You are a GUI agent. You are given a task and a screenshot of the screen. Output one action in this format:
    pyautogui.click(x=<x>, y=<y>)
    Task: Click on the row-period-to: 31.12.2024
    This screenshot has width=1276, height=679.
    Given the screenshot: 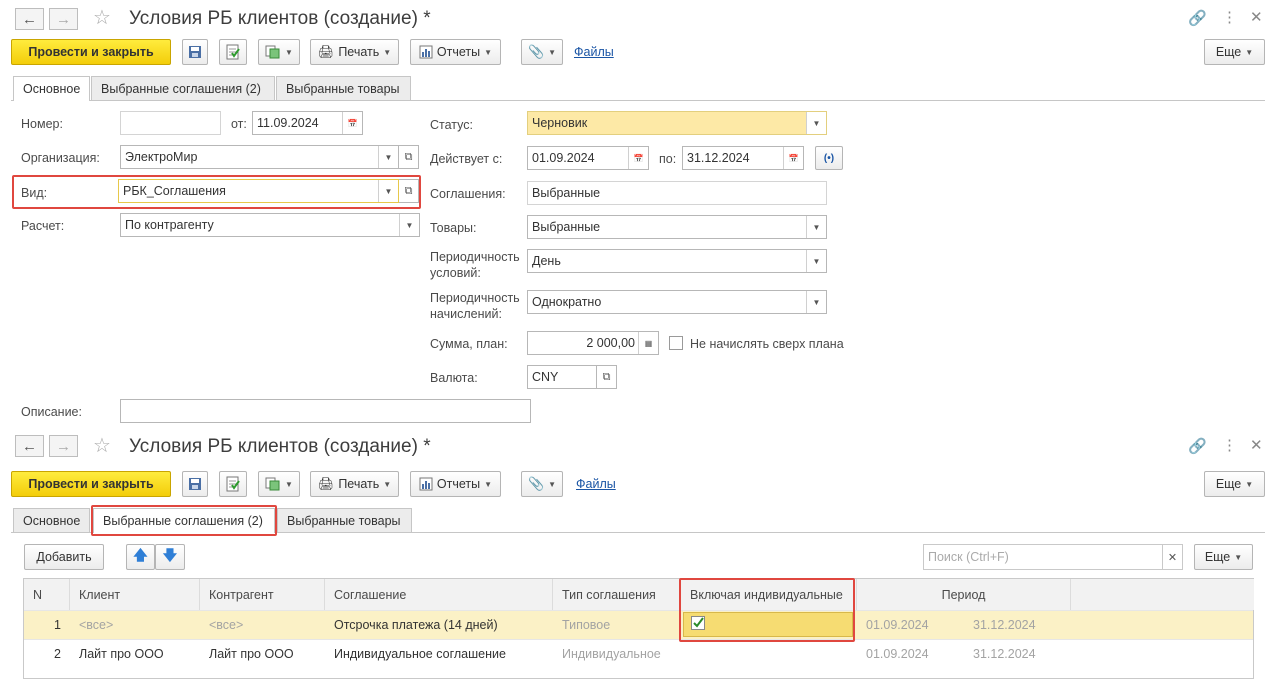 What is the action you would take?
    pyautogui.click(x=1004, y=653)
    